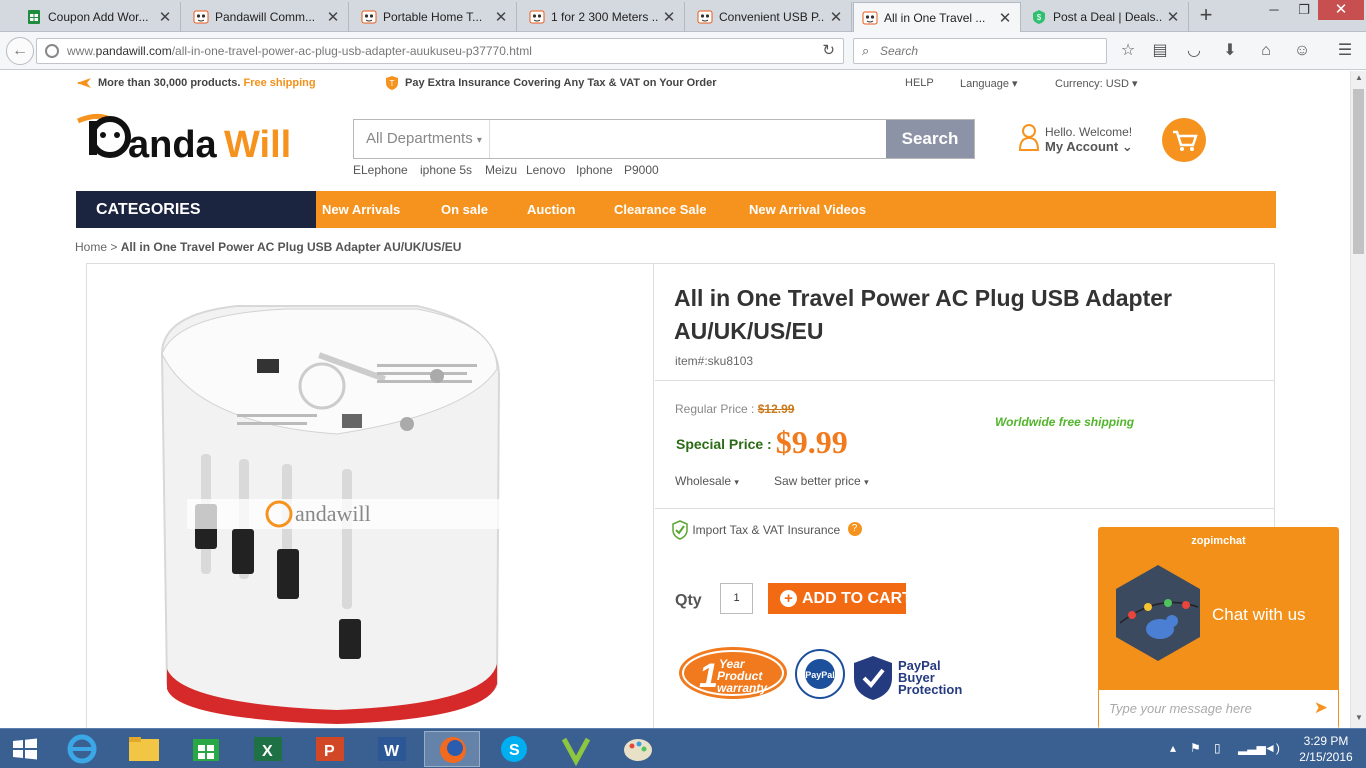  I want to click on minimize-window-button: ─, so click(1274, 11).